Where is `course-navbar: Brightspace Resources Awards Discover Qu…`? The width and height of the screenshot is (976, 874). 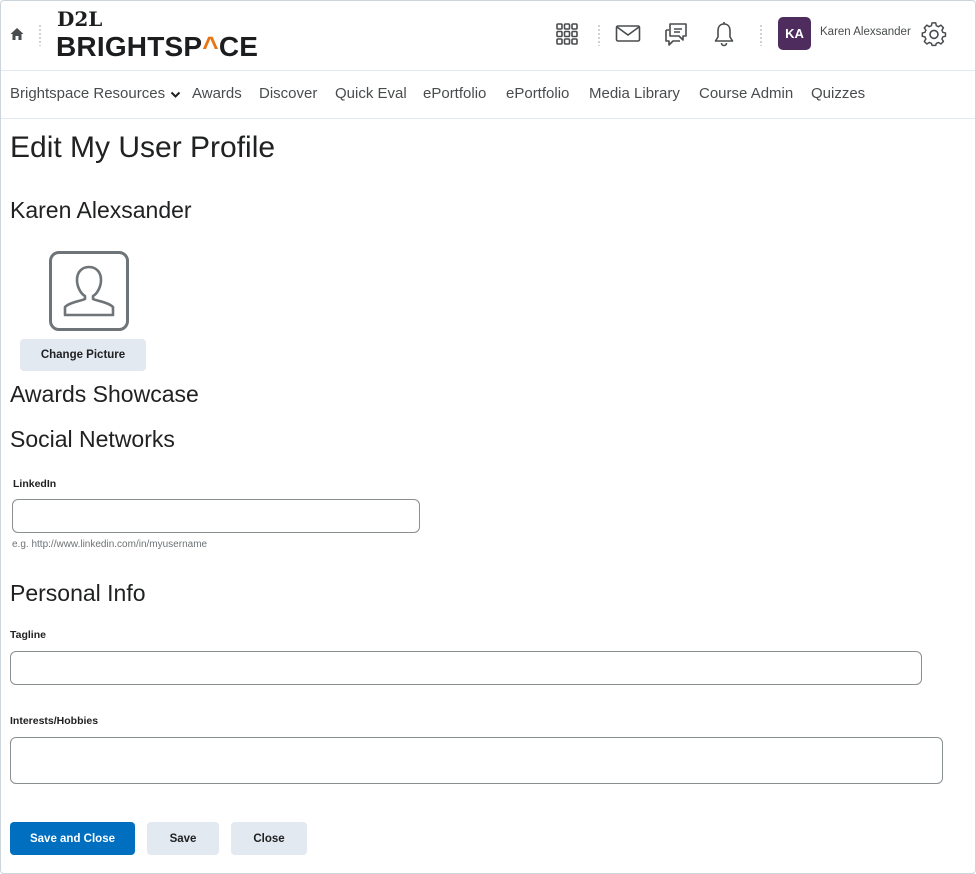 course-navbar: Brightspace Resources Awards Discover Qu… is located at coordinates (488, 95).